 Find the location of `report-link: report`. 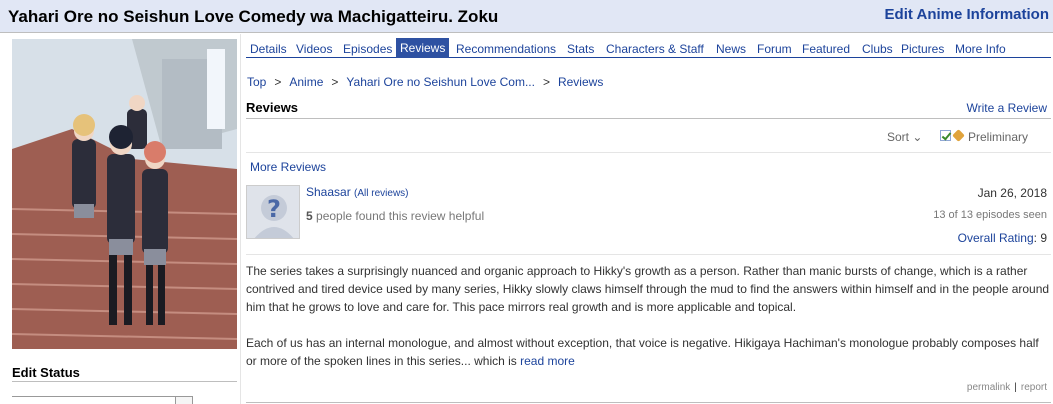

report-link: report is located at coordinates (1034, 387).